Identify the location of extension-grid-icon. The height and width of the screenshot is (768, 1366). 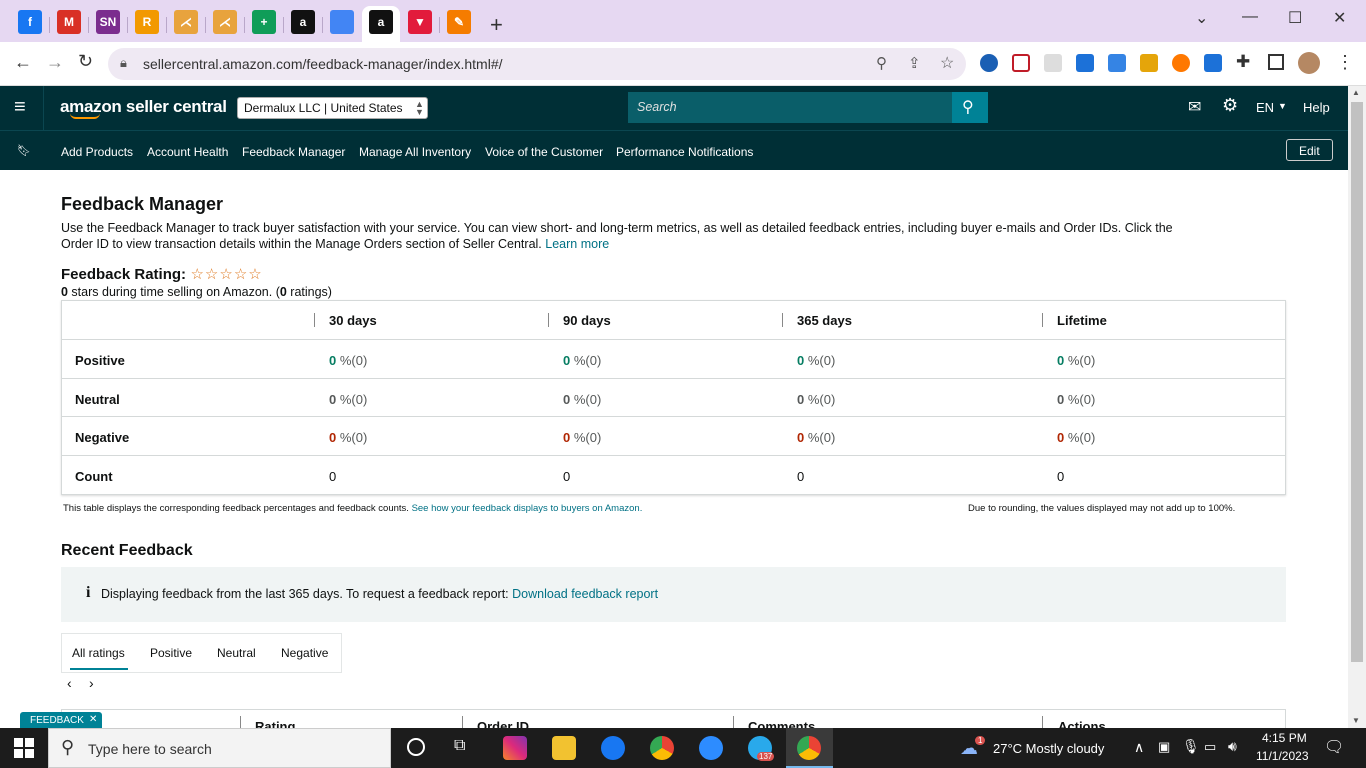
(1213, 63).